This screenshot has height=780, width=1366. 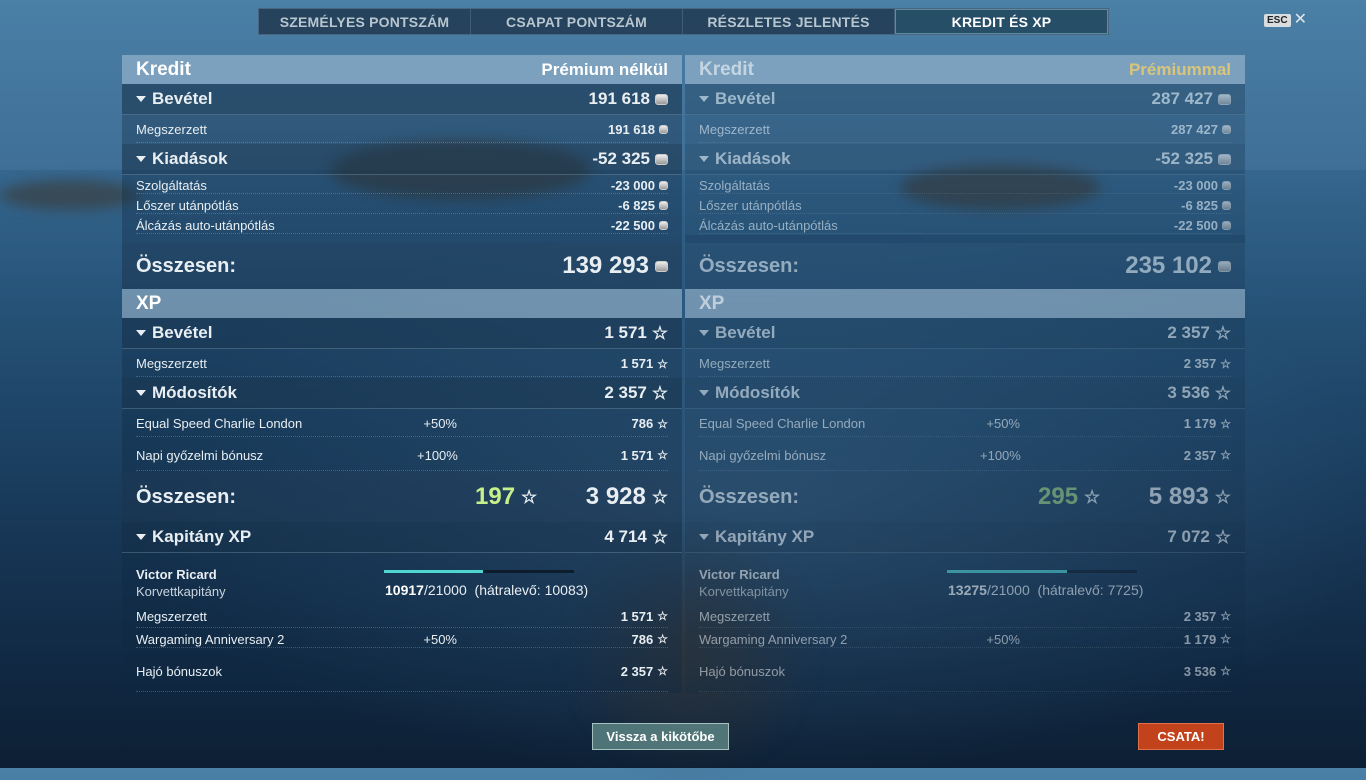 I want to click on section-value: 191 618, so click(x=619, y=98).